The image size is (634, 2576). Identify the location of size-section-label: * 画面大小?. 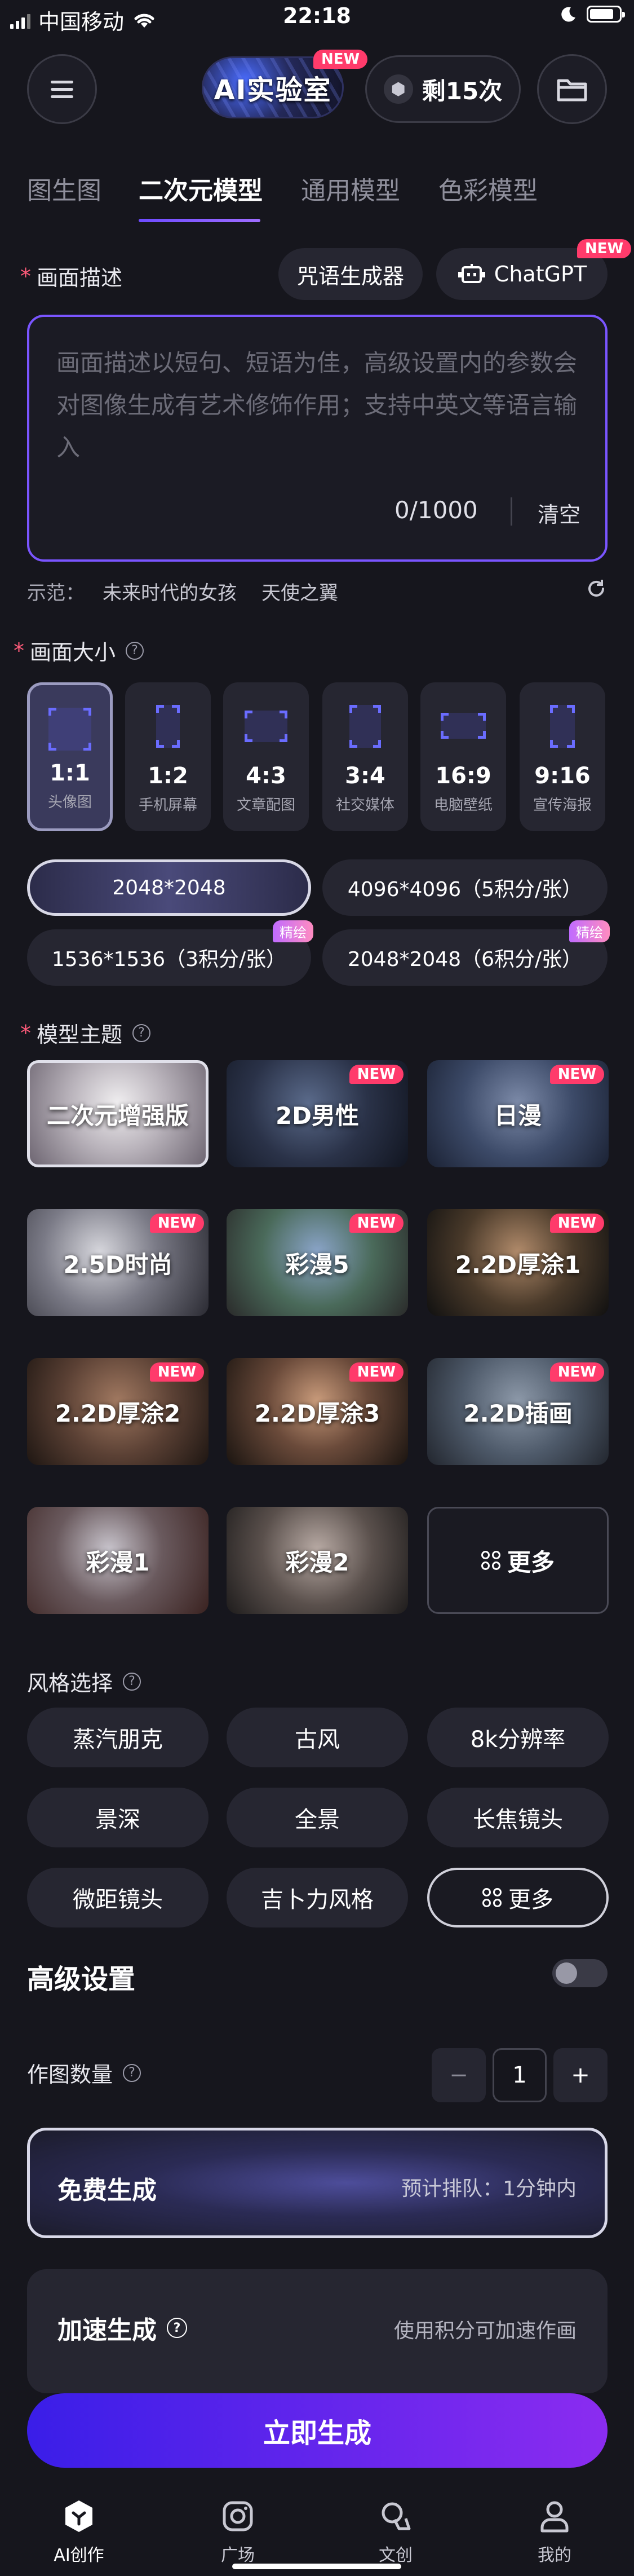
(79, 650).